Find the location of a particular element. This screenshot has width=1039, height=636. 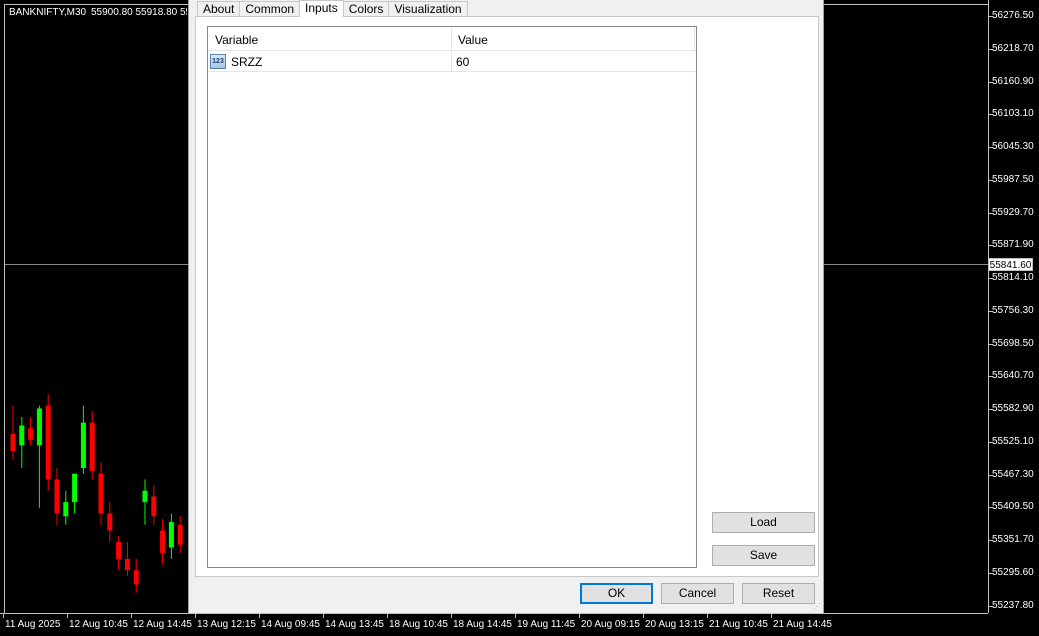

time-label: 12 Aug 14:45 is located at coordinates (162, 624).